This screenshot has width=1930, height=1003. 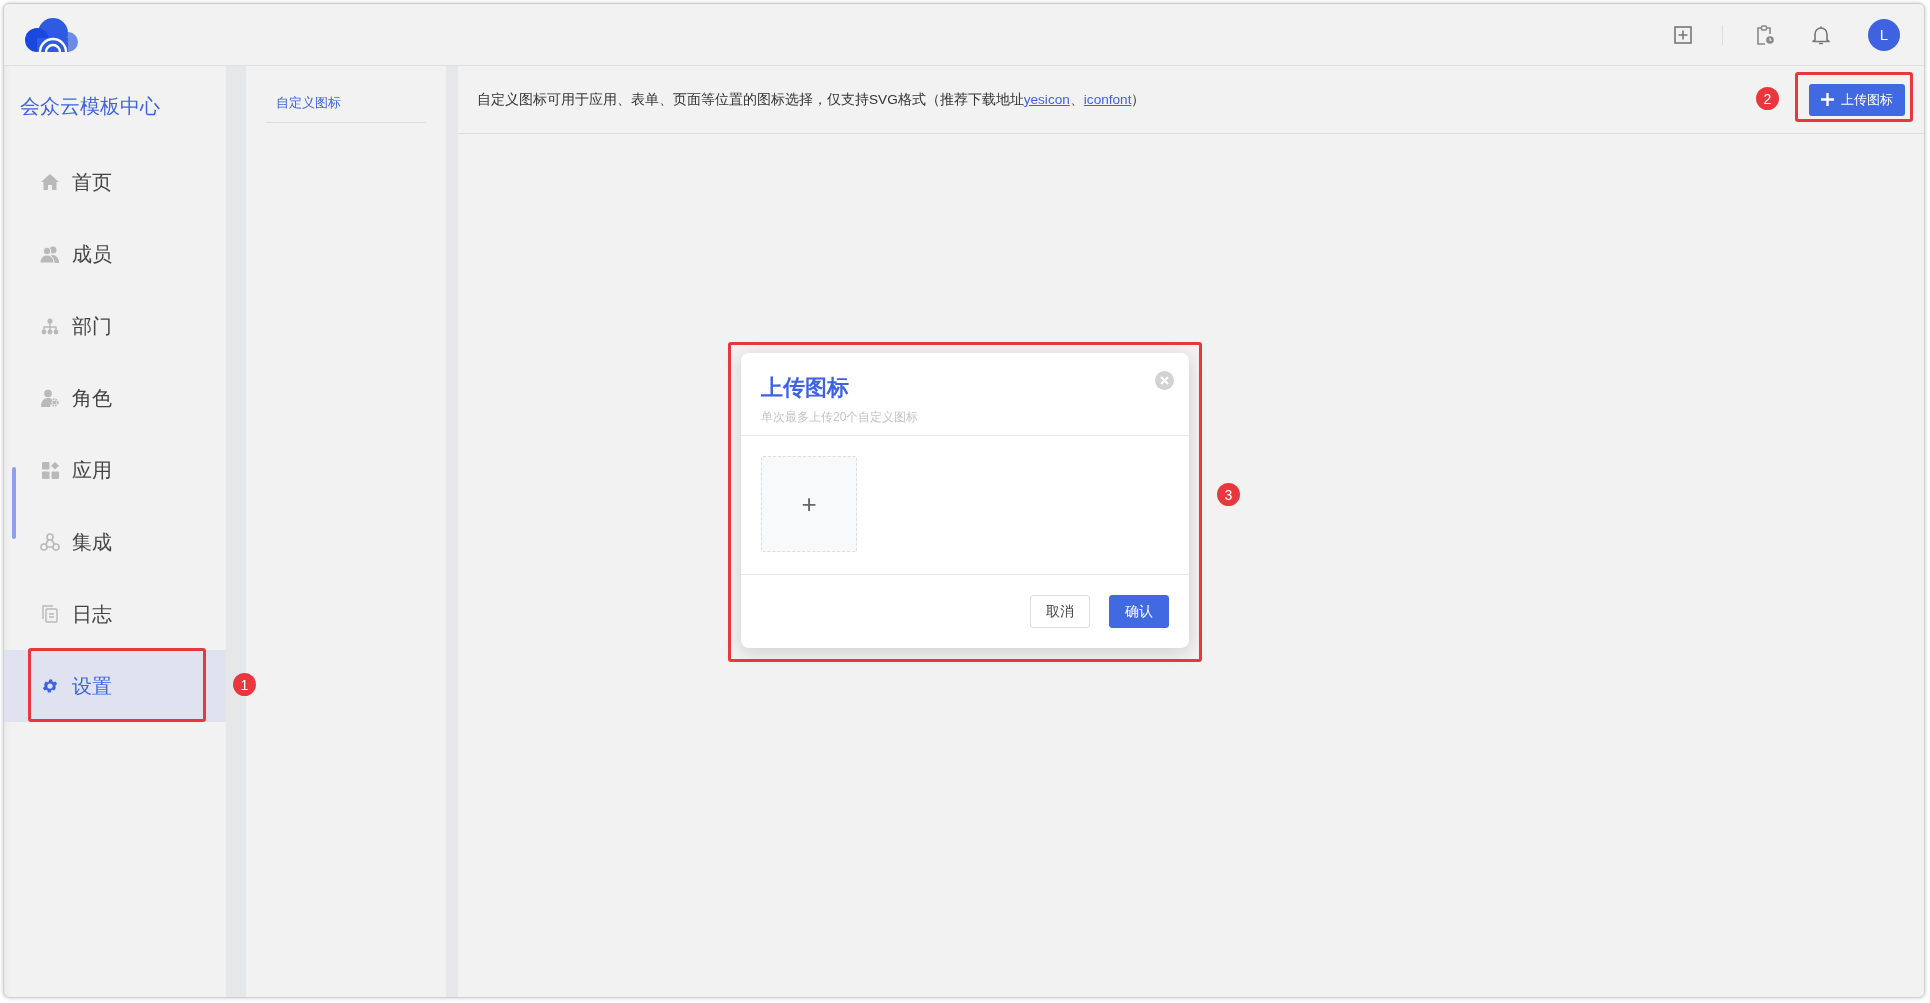 I want to click on bell-icon, so click(x=1821, y=34).